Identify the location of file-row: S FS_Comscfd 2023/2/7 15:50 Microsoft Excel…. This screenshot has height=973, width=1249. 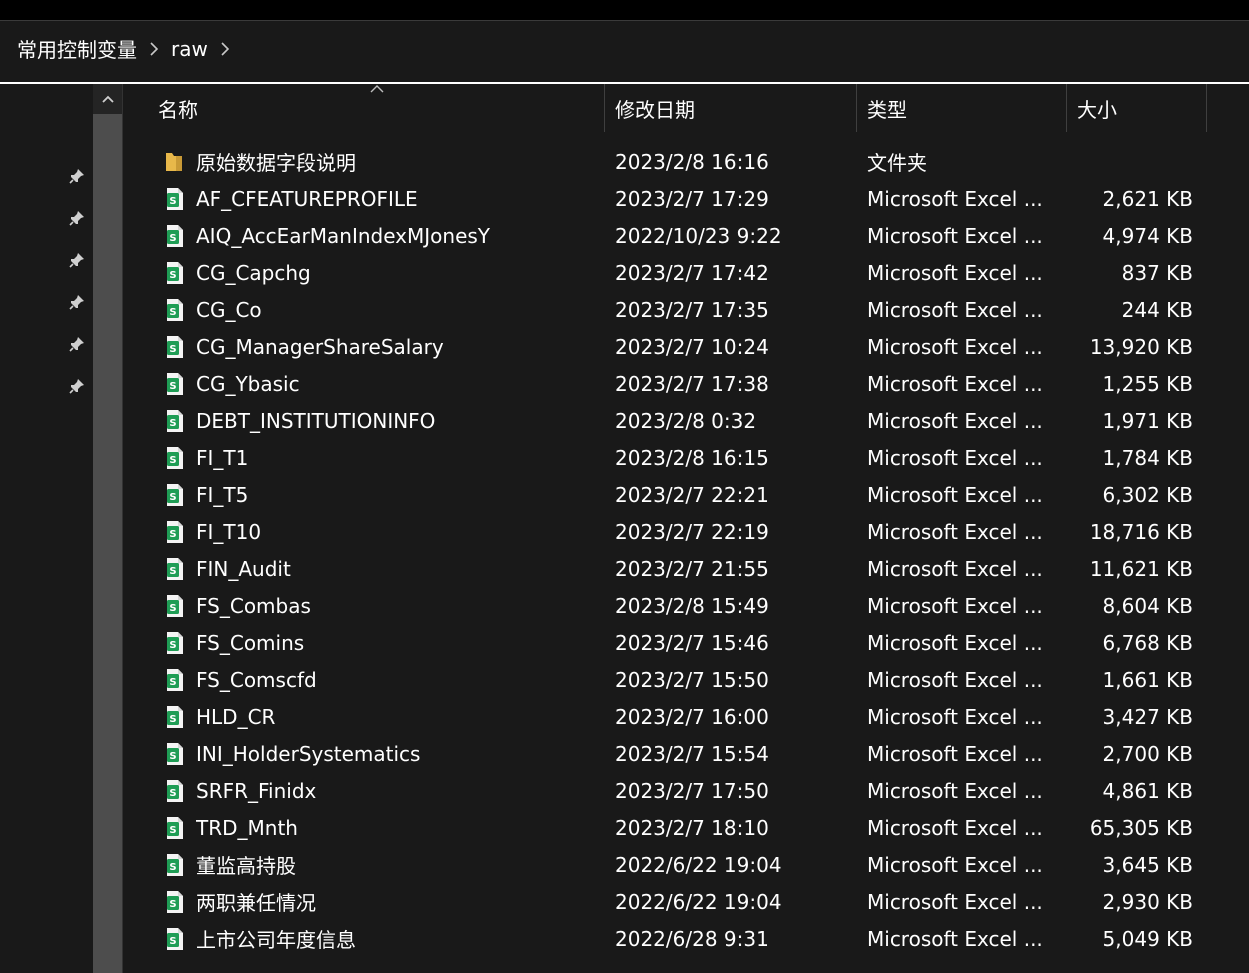
(686, 679).